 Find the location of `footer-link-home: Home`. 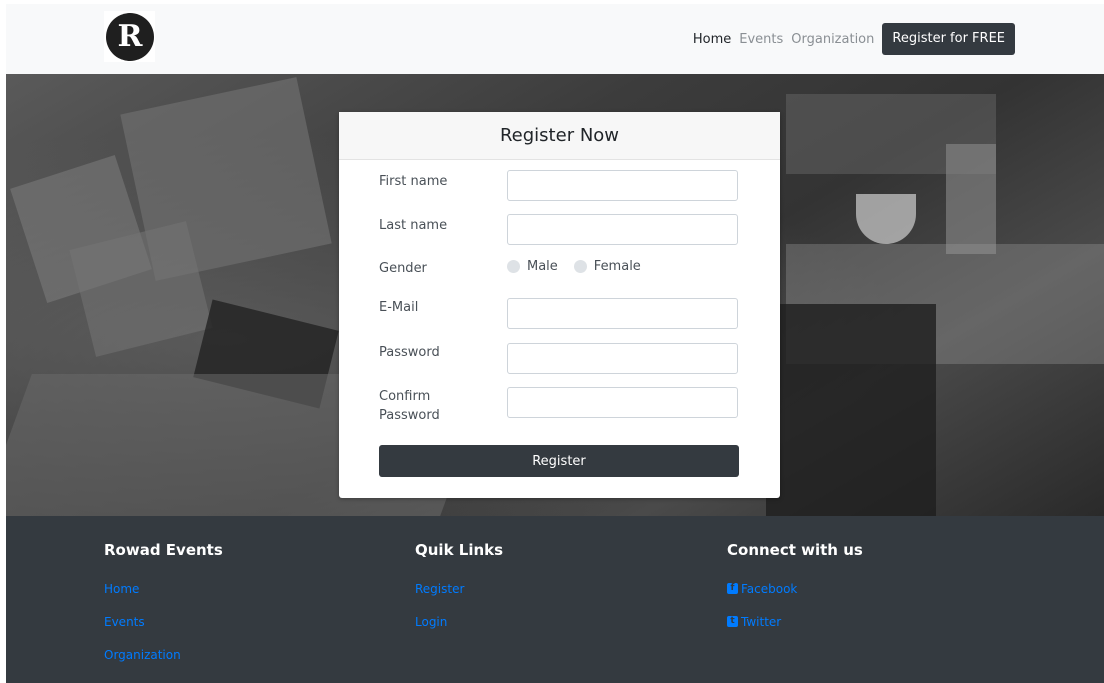

footer-link-home: Home is located at coordinates (163, 588).